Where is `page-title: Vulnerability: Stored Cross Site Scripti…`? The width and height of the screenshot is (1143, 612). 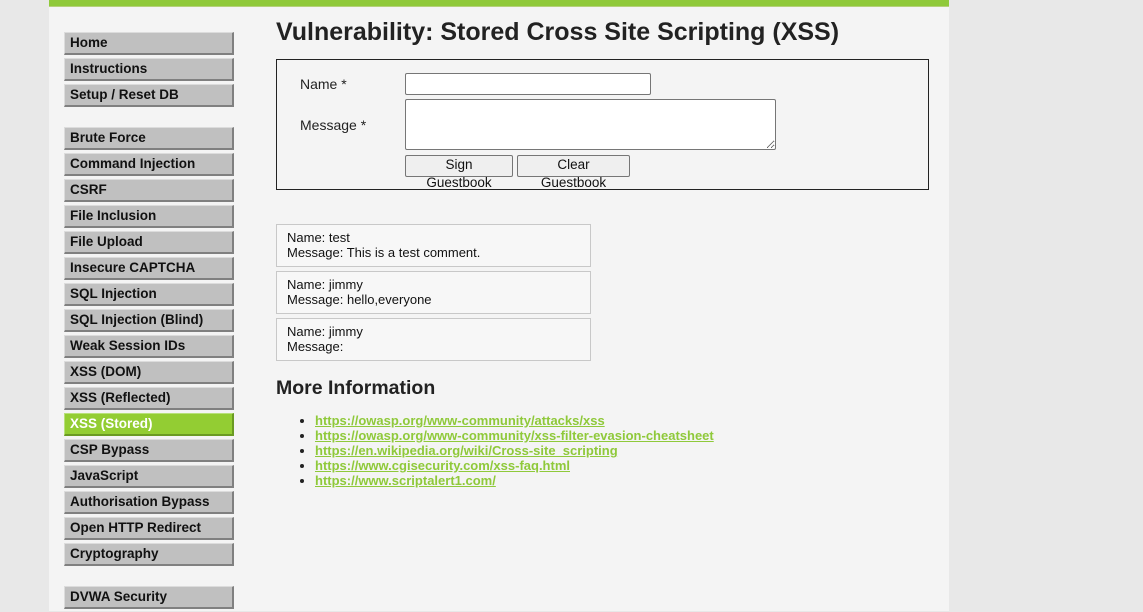 page-title: Vulnerability: Stored Cross Site Scripti… is located at coordinates (558, 32).